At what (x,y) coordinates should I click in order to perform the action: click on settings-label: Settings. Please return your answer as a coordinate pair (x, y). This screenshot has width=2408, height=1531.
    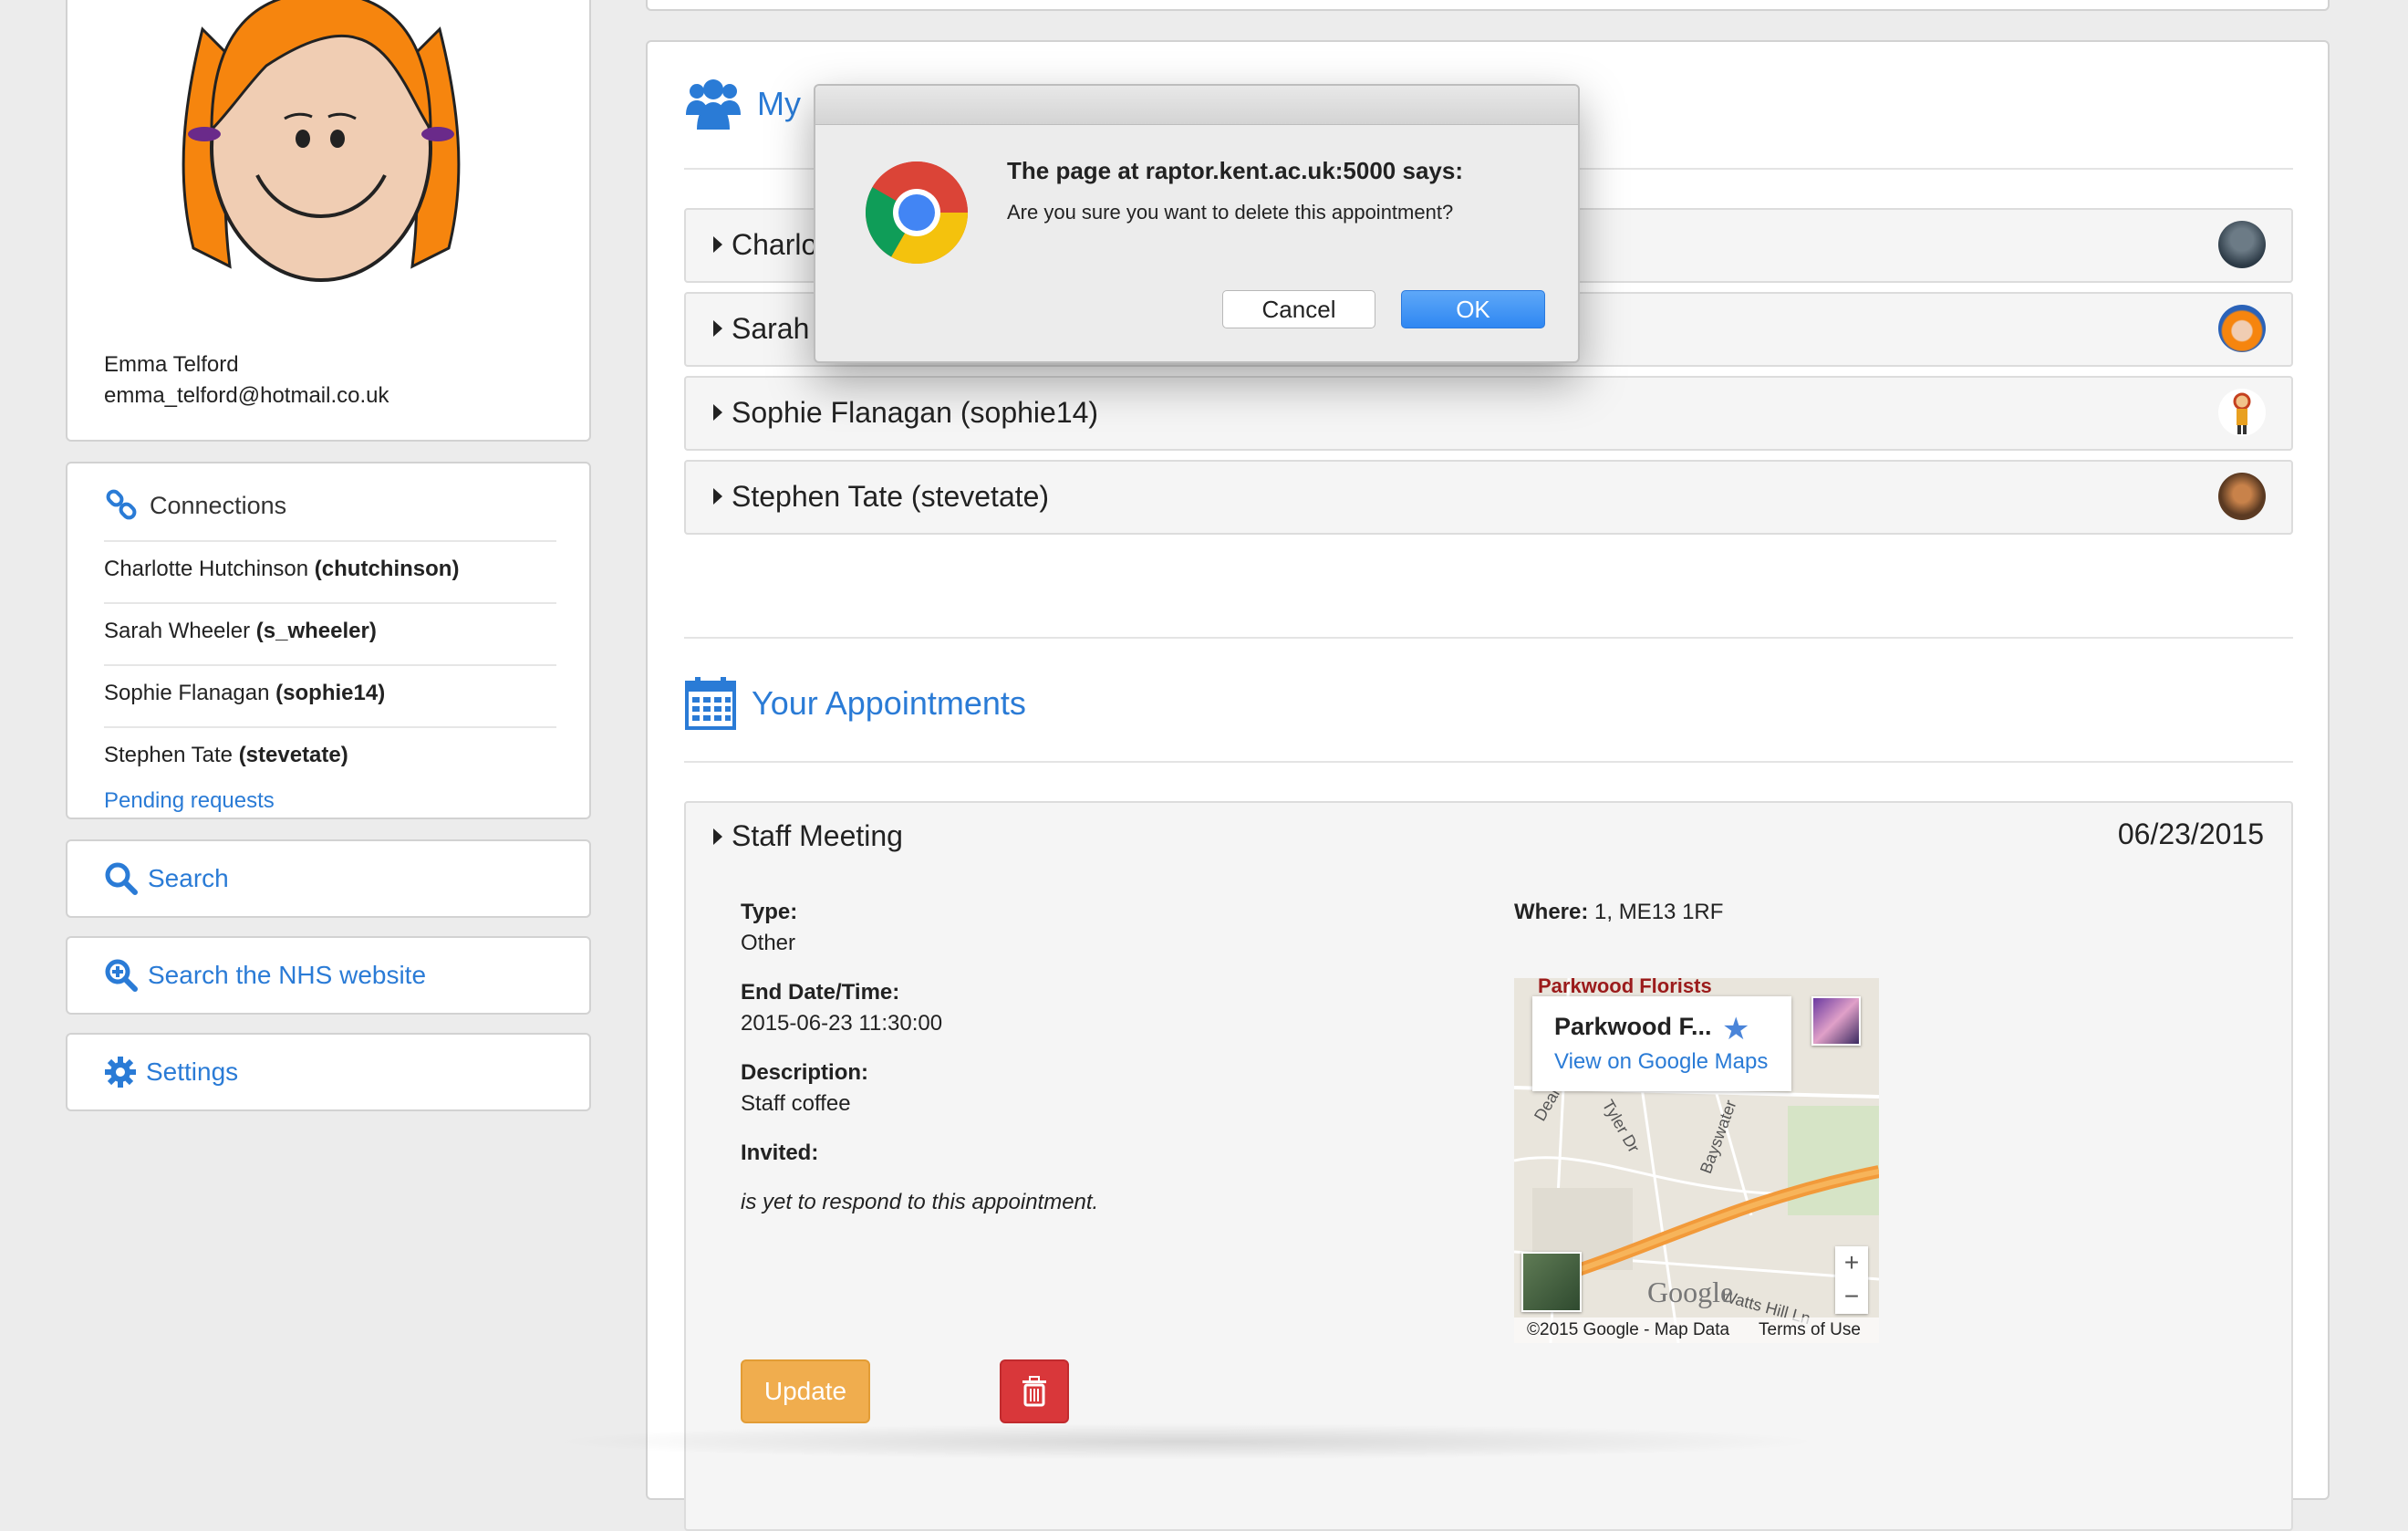
    Looking at the image, I should click on (192, 1071).